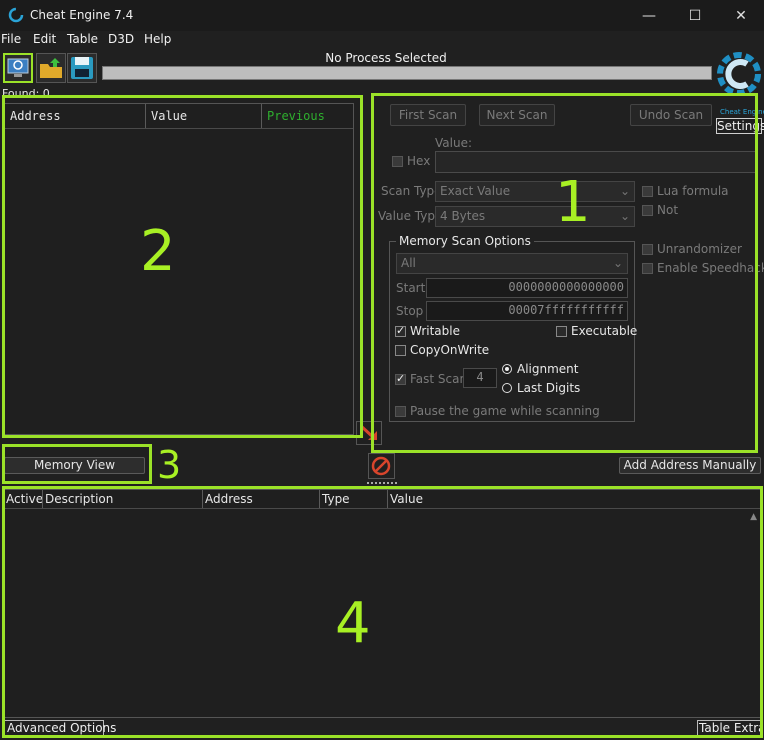 The height and width of the screenshot is (740, 764). Describe the element at coordinates (690, 465) in the screenshot. I see `add-address-manually-button: Add Address Manually` at that location.